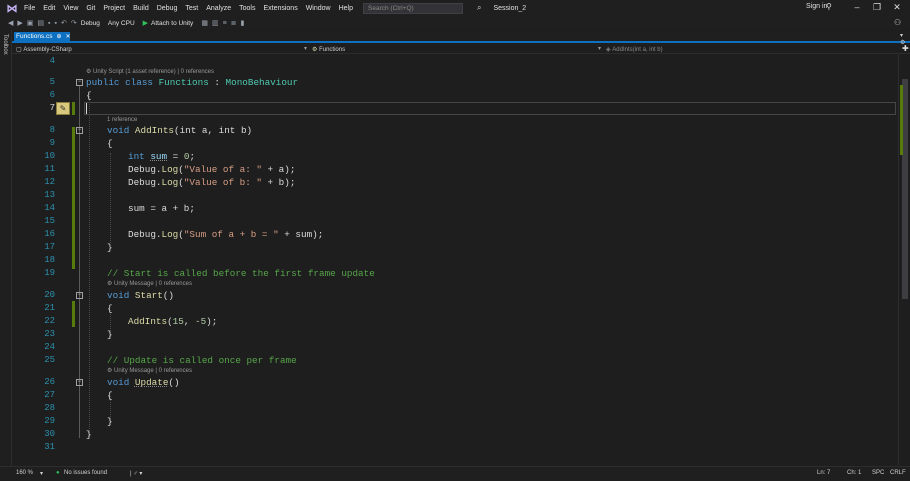 The image size is (910, 481). Describe the element at coordinates (455, 95) in the screenshot. I see `code-line: 6 {` at that location.